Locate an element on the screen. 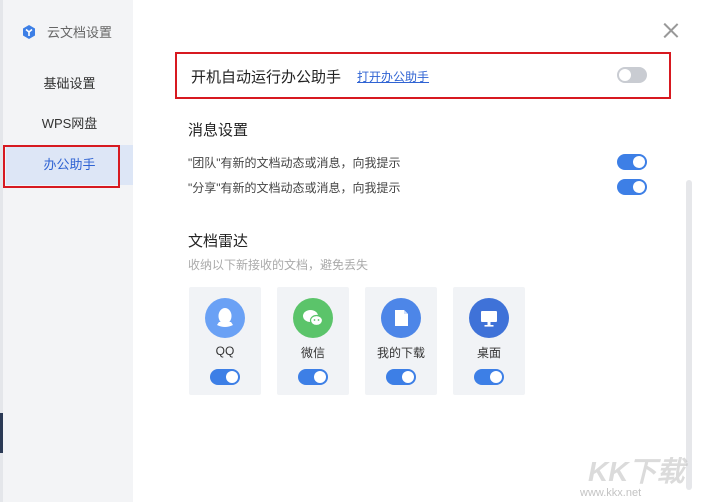 Image resolution: width=705 pixels, height=502 pixels. autostart-row: 开机自动运行办公助手 打开办公助手 is located at coordinates (423, 75).